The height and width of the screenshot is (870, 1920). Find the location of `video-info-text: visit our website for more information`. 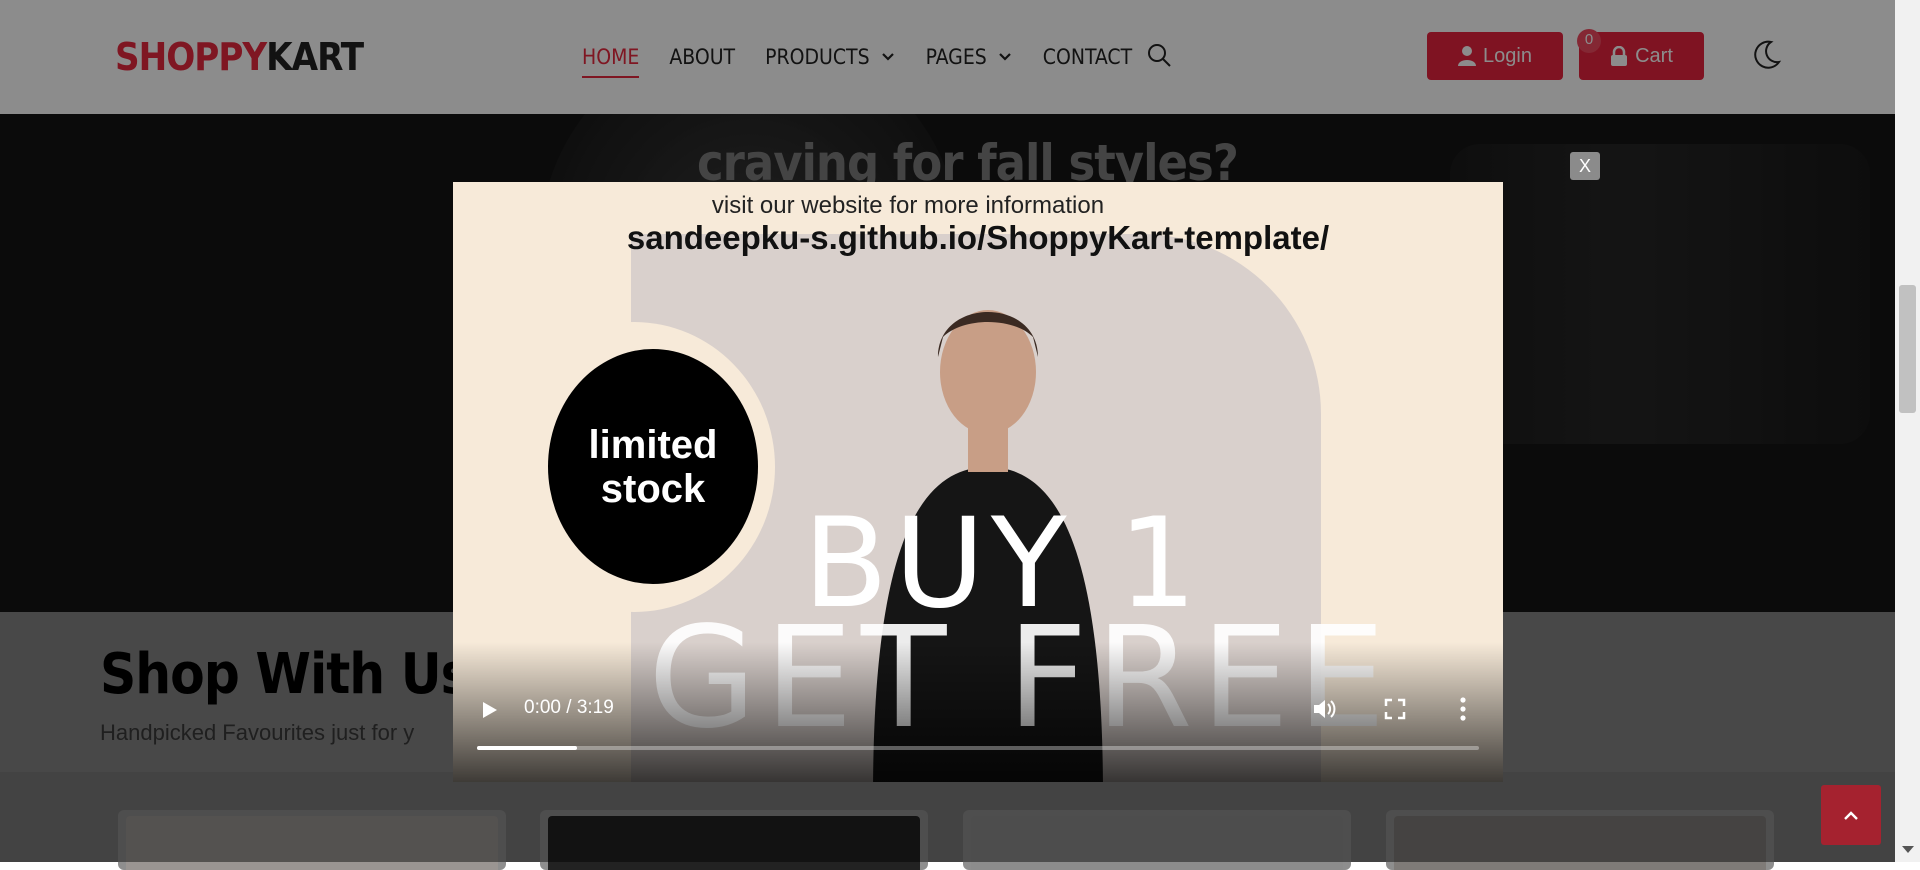

video-info-text: visit our website for more information is located at coordinates (908, 205).